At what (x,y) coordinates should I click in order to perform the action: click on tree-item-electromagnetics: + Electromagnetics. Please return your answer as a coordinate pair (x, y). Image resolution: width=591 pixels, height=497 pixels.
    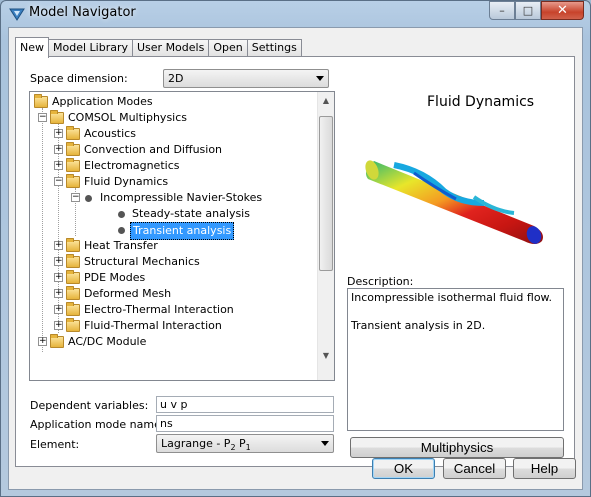
    Looking at the image, I should click on (154, 166).